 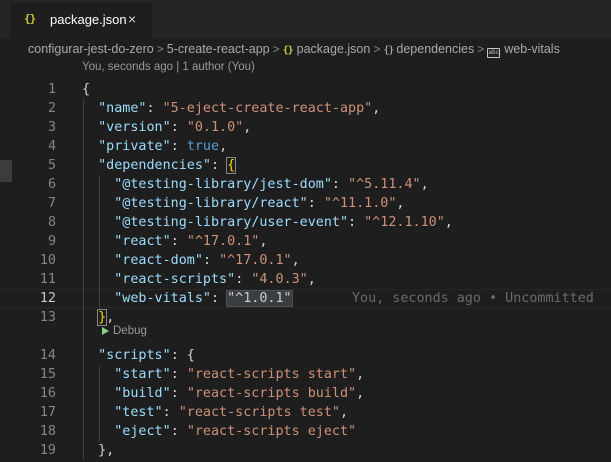 I want to click on punctuation: }, so click(x=102, y=317).